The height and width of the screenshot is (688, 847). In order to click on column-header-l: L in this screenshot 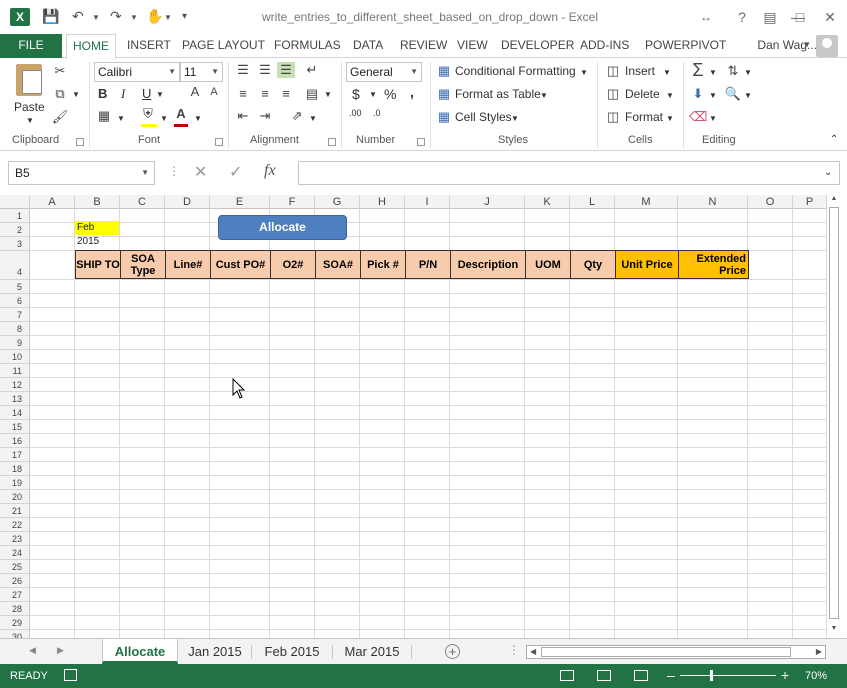, I will do `click(592, 202)`.